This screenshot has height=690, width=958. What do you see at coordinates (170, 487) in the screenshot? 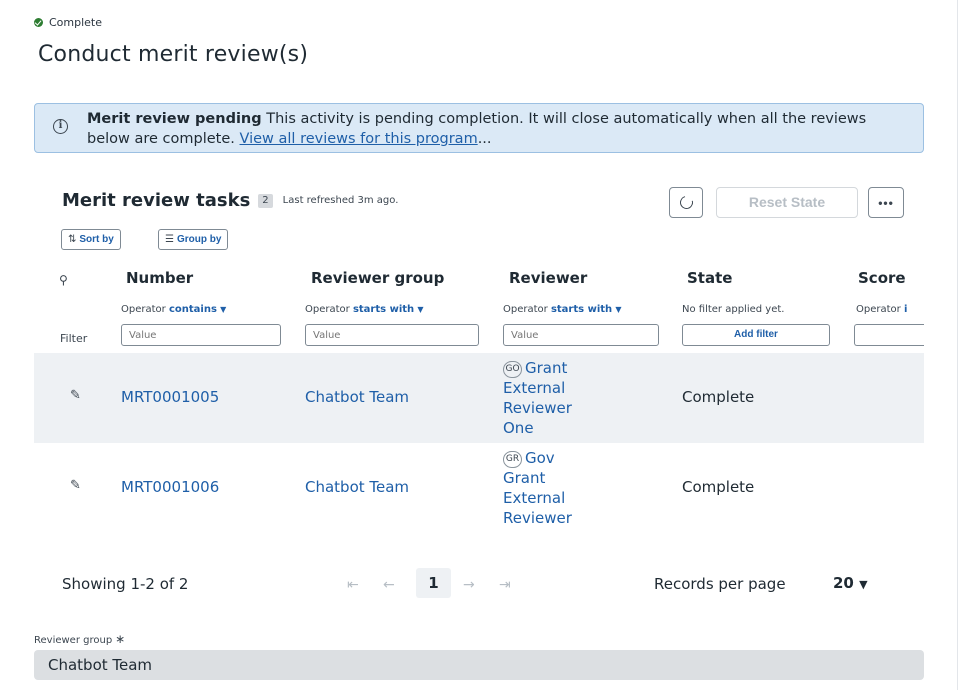
I see `row-number-link: MRT0001006` at bounding box center [170, 487].